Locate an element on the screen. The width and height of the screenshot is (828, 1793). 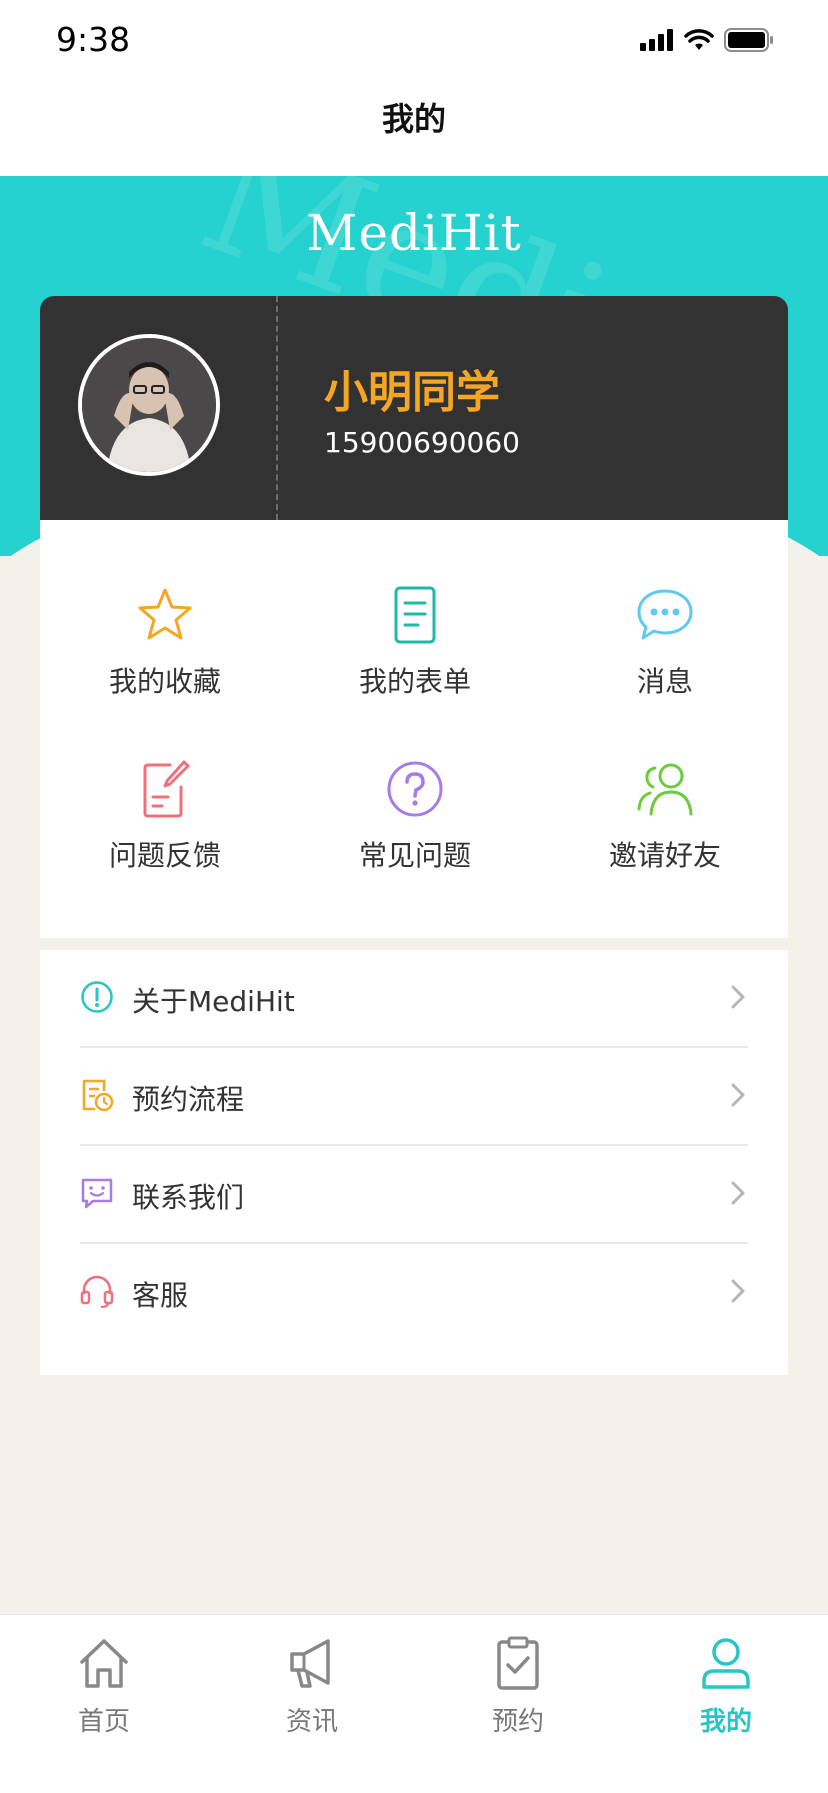
tab-me: 我的 is located at coordinates (726, 1685).